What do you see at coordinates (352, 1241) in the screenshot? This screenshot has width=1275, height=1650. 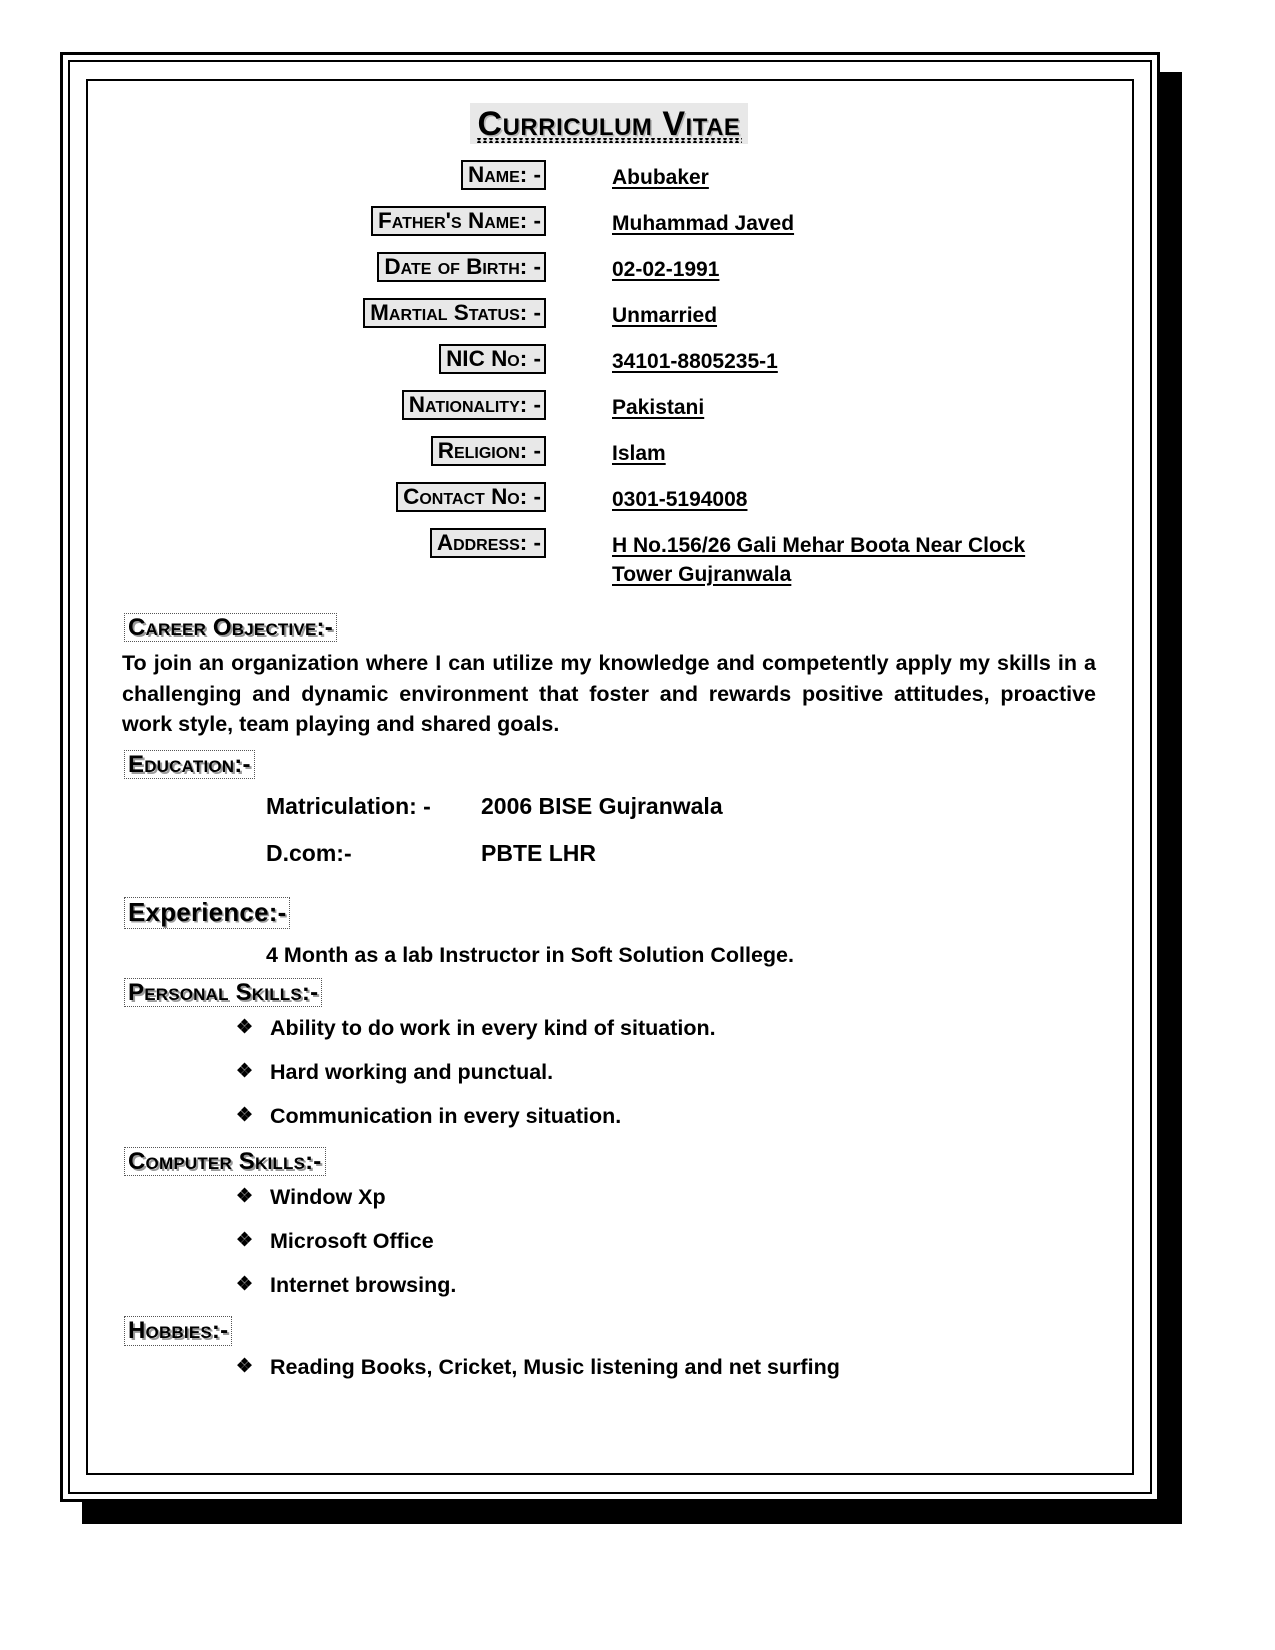 I see `computer-skill-text: Microsoft Office` at bounding box center [352, 1241].